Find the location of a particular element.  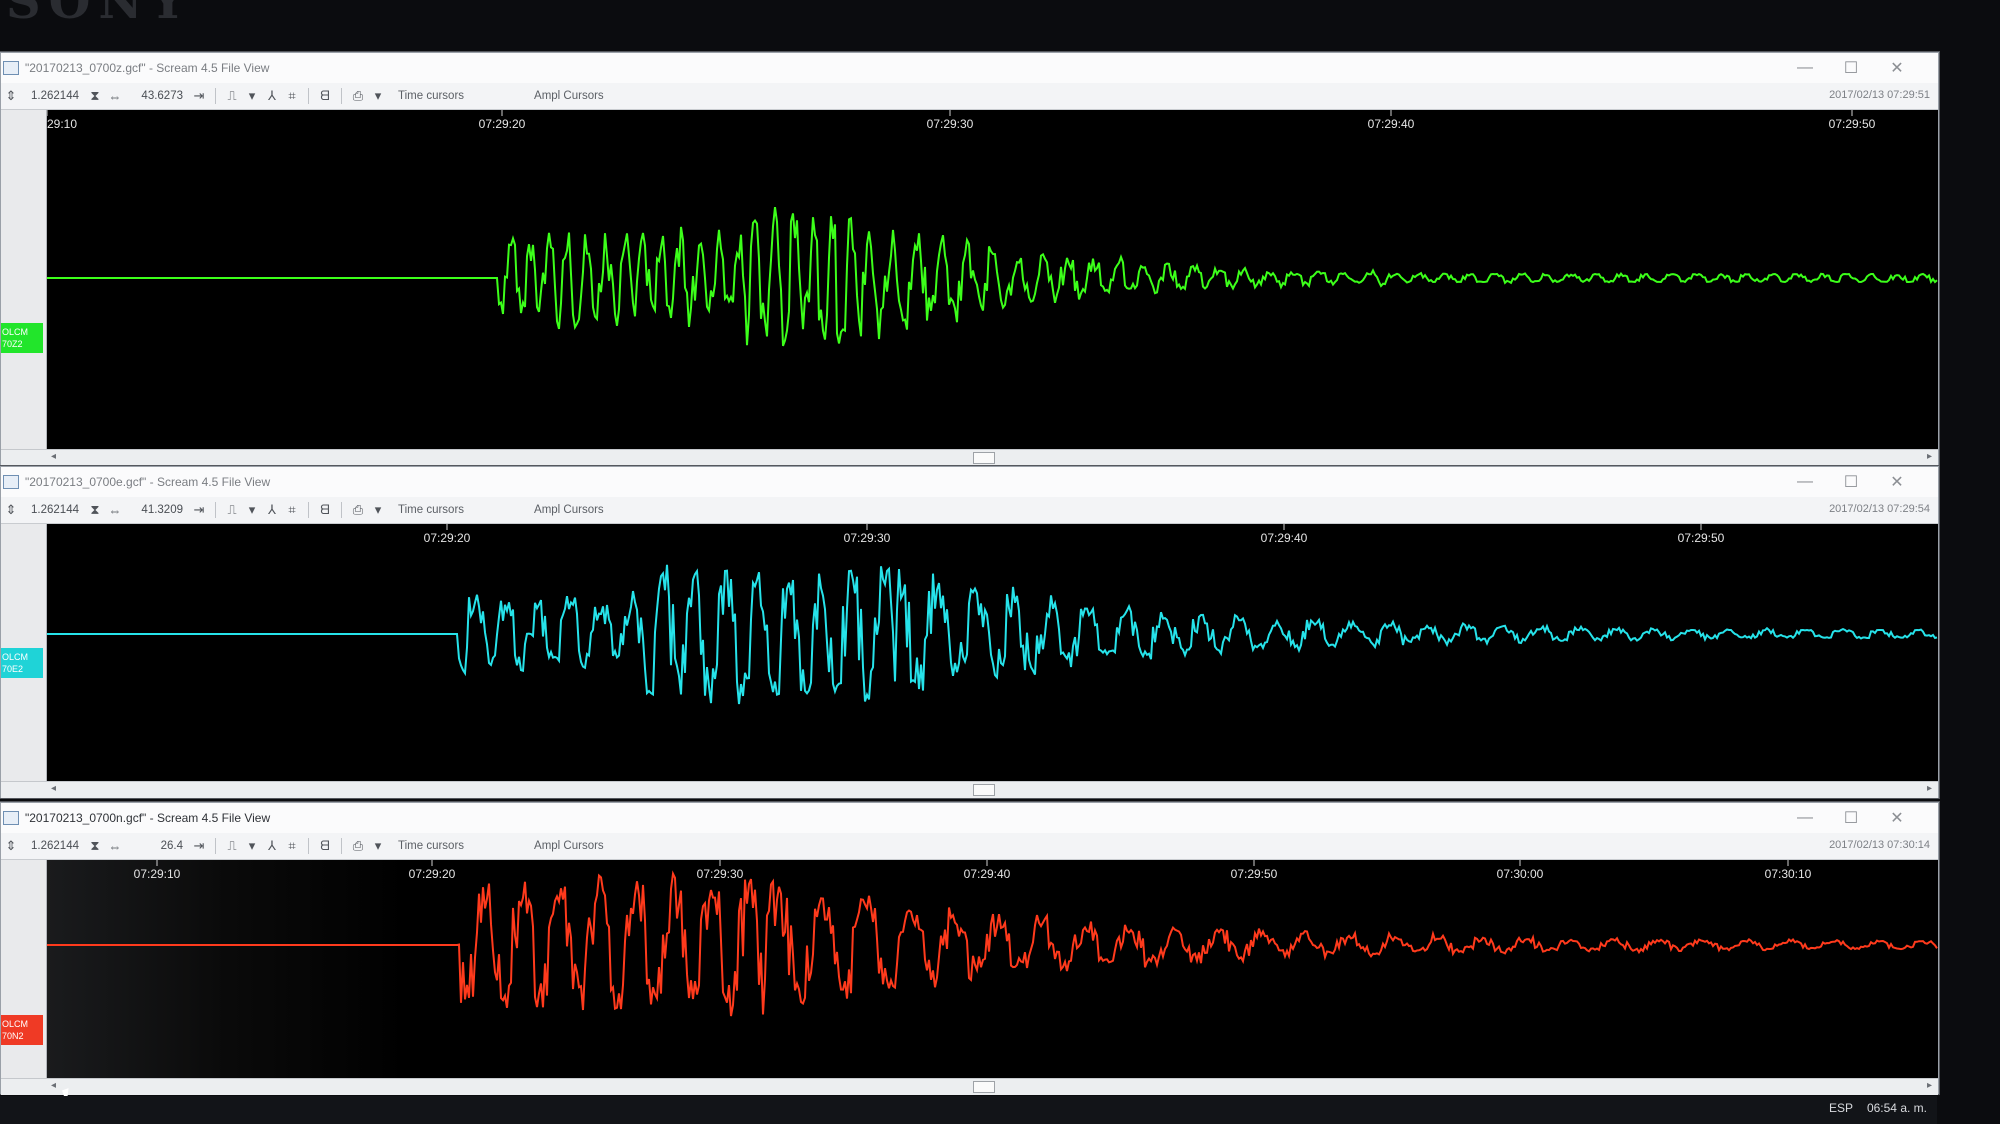

time-tick-label: 29:10 is located at coordinates (62, 124).